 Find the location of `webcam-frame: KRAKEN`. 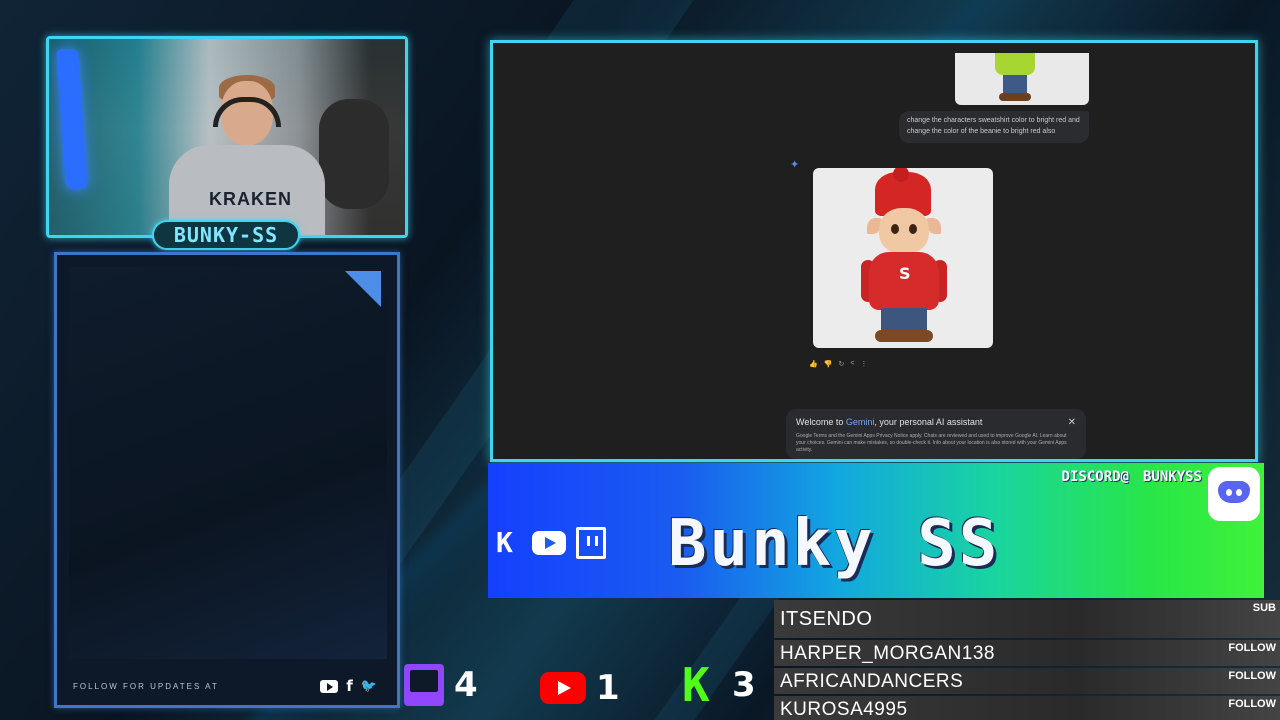

webcam-frame: KRAKEN is located at coordinates (227, 137).